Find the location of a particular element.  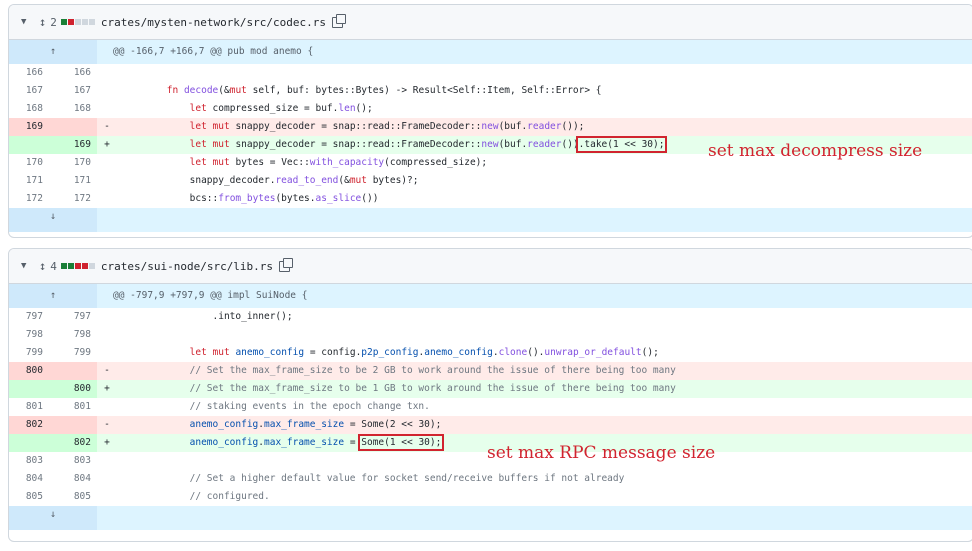

file-path: crates/mysten-network/src/codec.rs is located at coordinates (213, 22).